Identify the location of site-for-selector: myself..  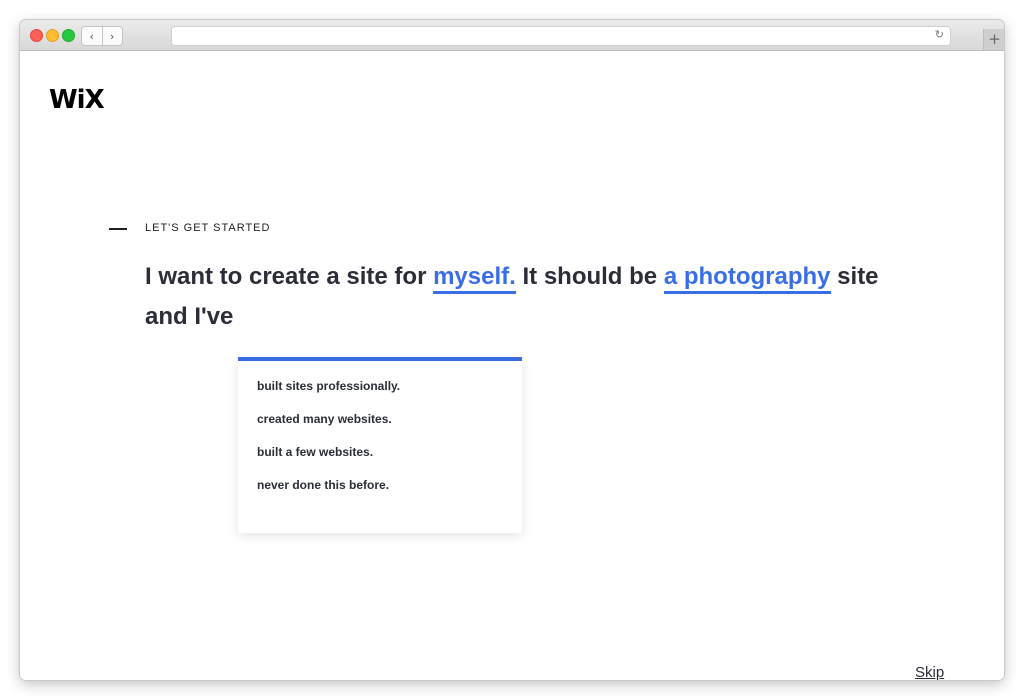
(474, 278).